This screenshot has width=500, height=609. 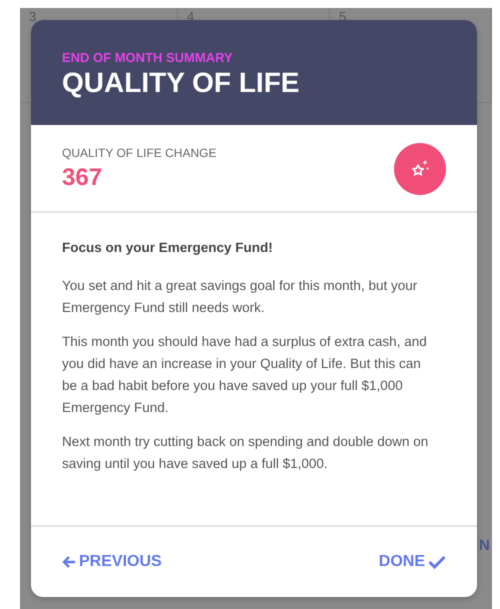 What do you see at coordinates (245, 375) in the screenshot?
I see `message-paragraph: This month you should have had a surplus of extra cash, and you did have an increase in your Quality of Life. But this can be a bad habit before you have saved up your full $1,000 Emergency Fund.` at bounding box center [245, 375].